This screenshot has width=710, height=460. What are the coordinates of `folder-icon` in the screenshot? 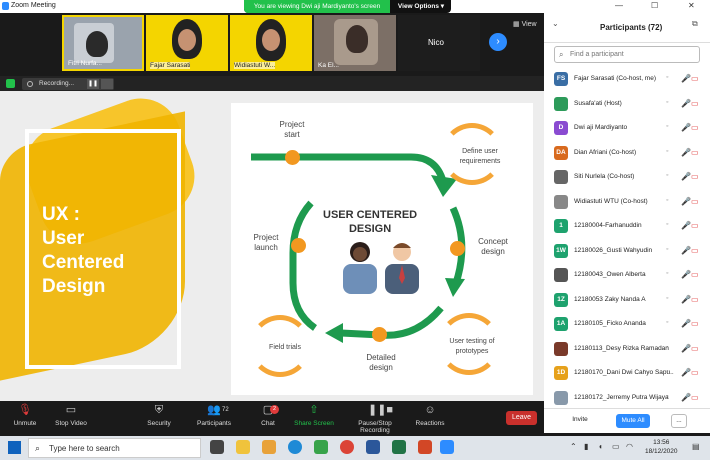 It's located at (269, 447).